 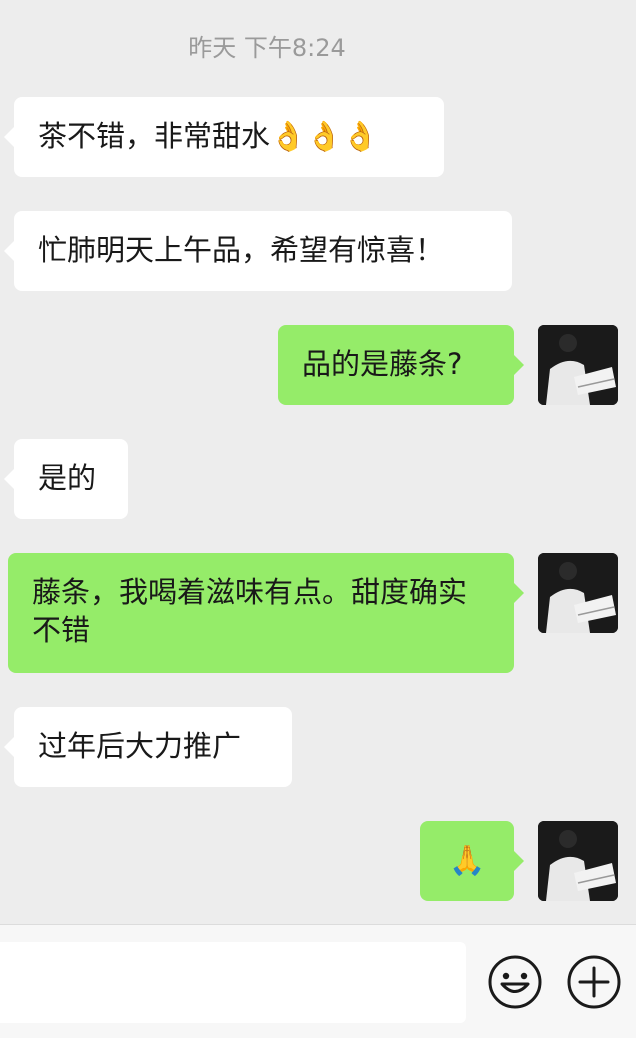 I want to click on message-bubble-incoming: 过年后大力推广, so click(x=148, y=747).